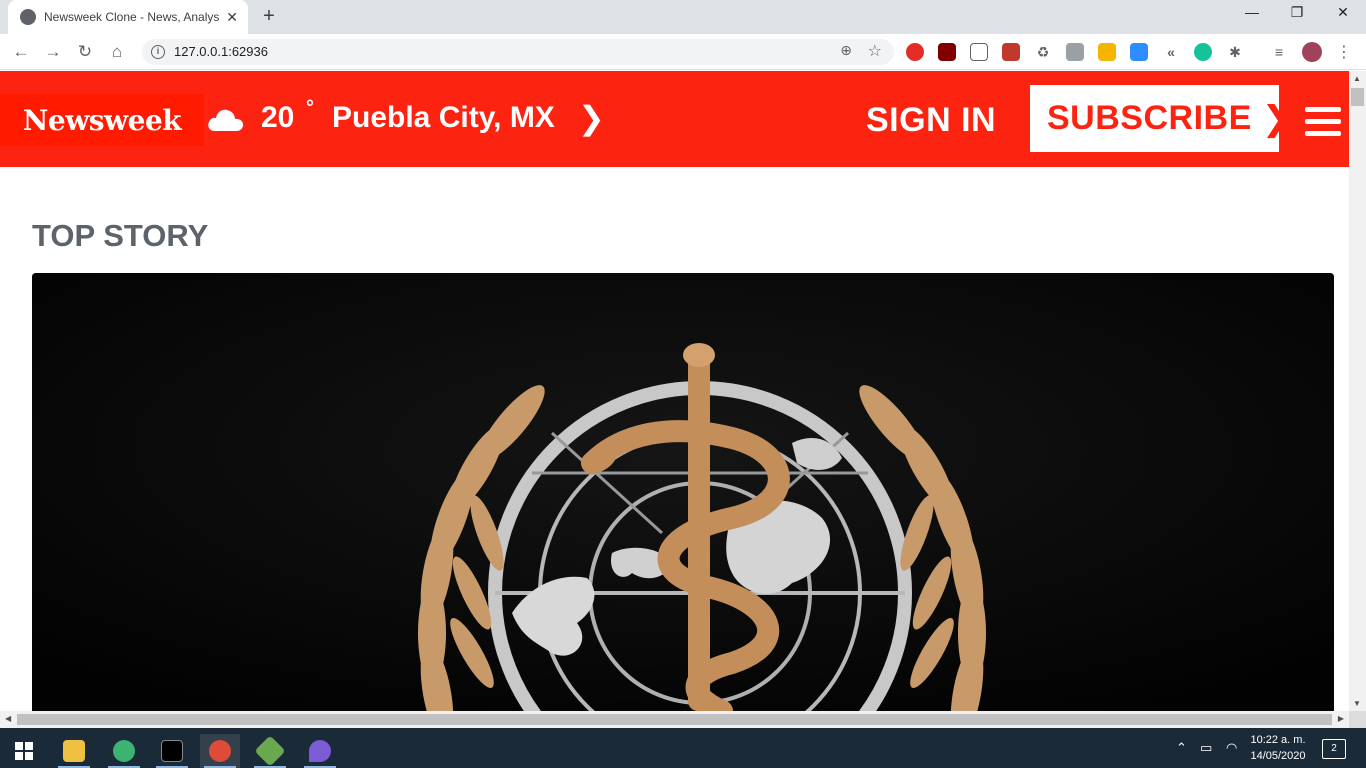  I want to click on profile-avatar, so click(1312, 52).